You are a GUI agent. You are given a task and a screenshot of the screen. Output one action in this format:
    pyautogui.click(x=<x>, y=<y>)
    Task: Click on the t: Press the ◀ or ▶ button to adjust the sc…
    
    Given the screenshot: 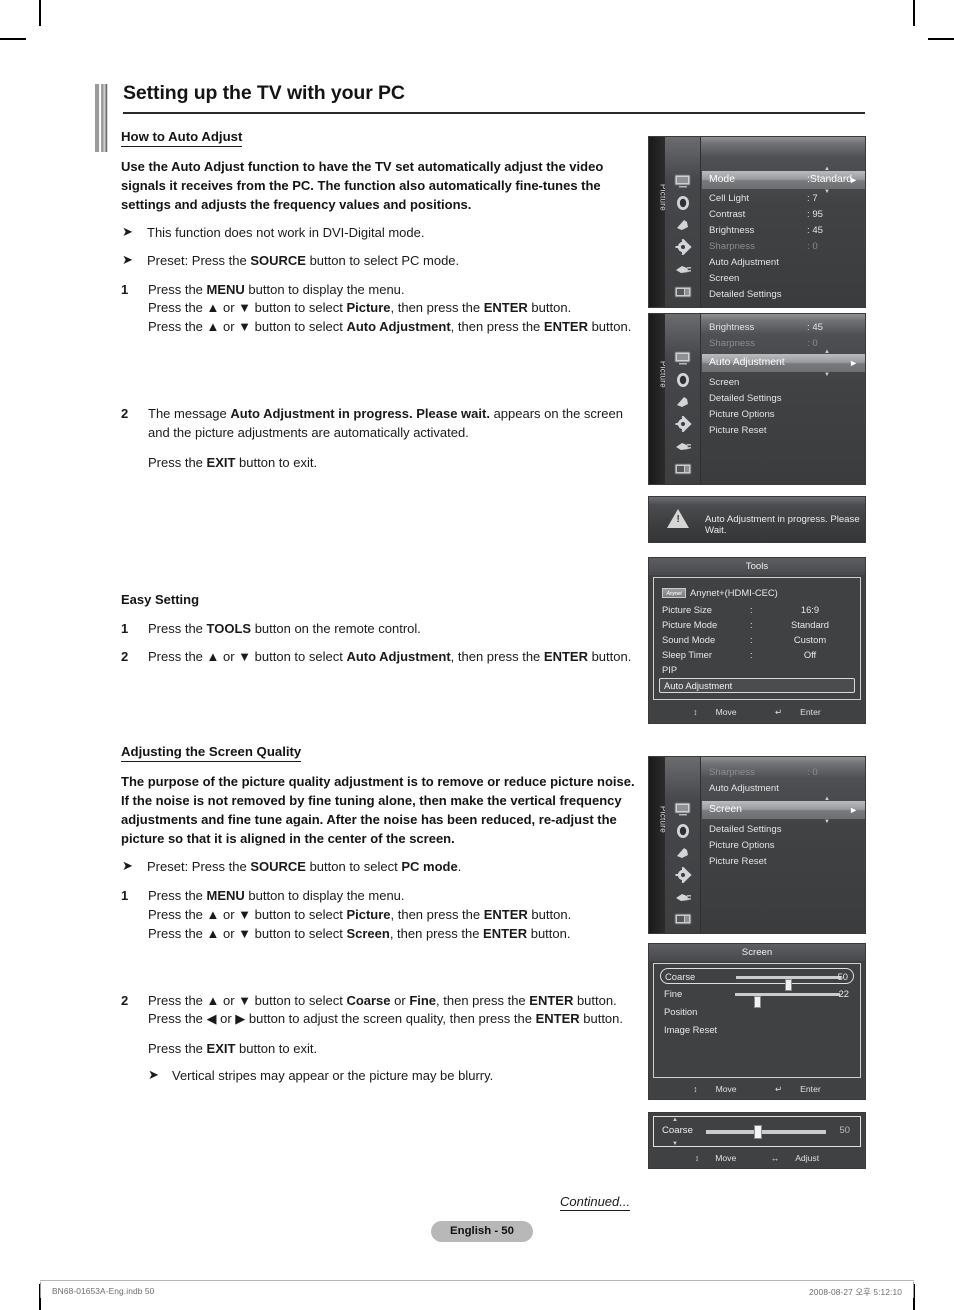 What is the action you would take?
    pyautogui.click(x=342, y=1019)
    